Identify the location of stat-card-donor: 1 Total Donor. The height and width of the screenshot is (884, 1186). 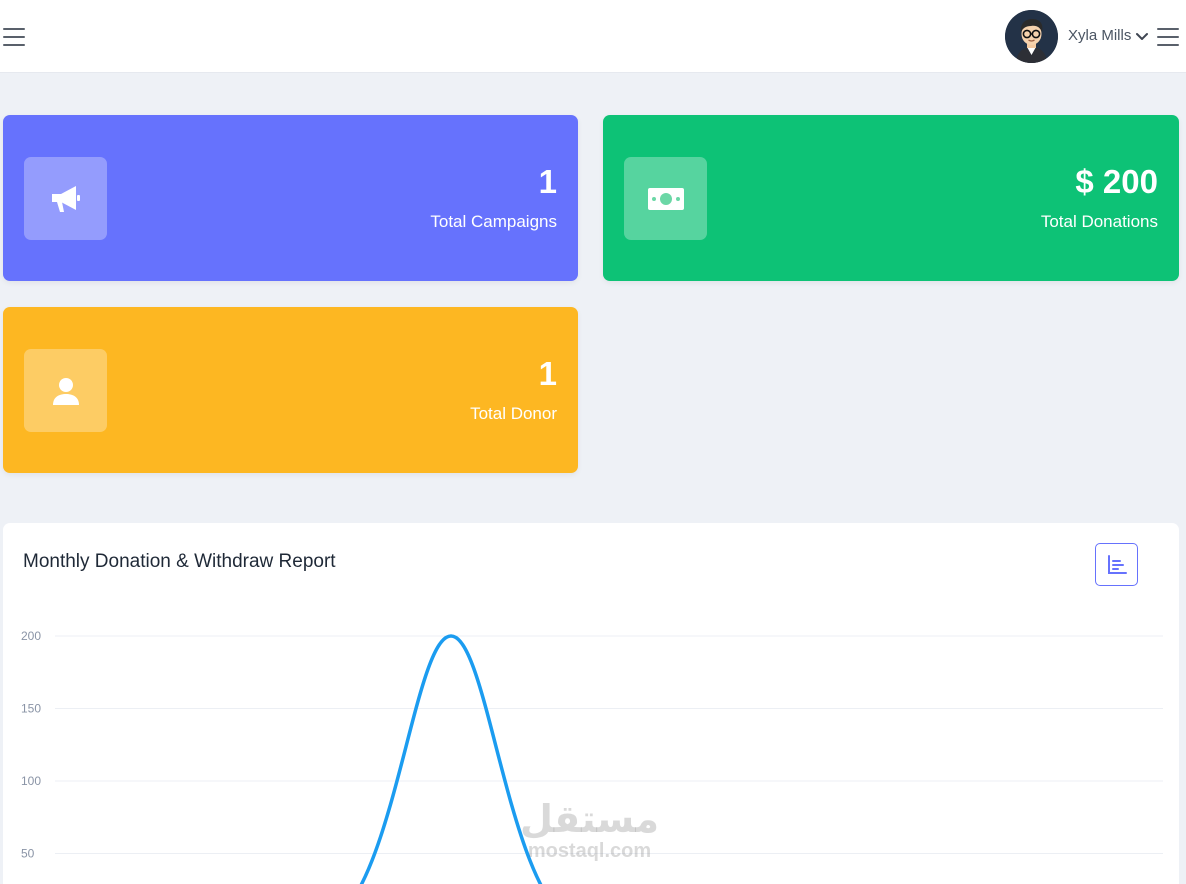
(290, 390).